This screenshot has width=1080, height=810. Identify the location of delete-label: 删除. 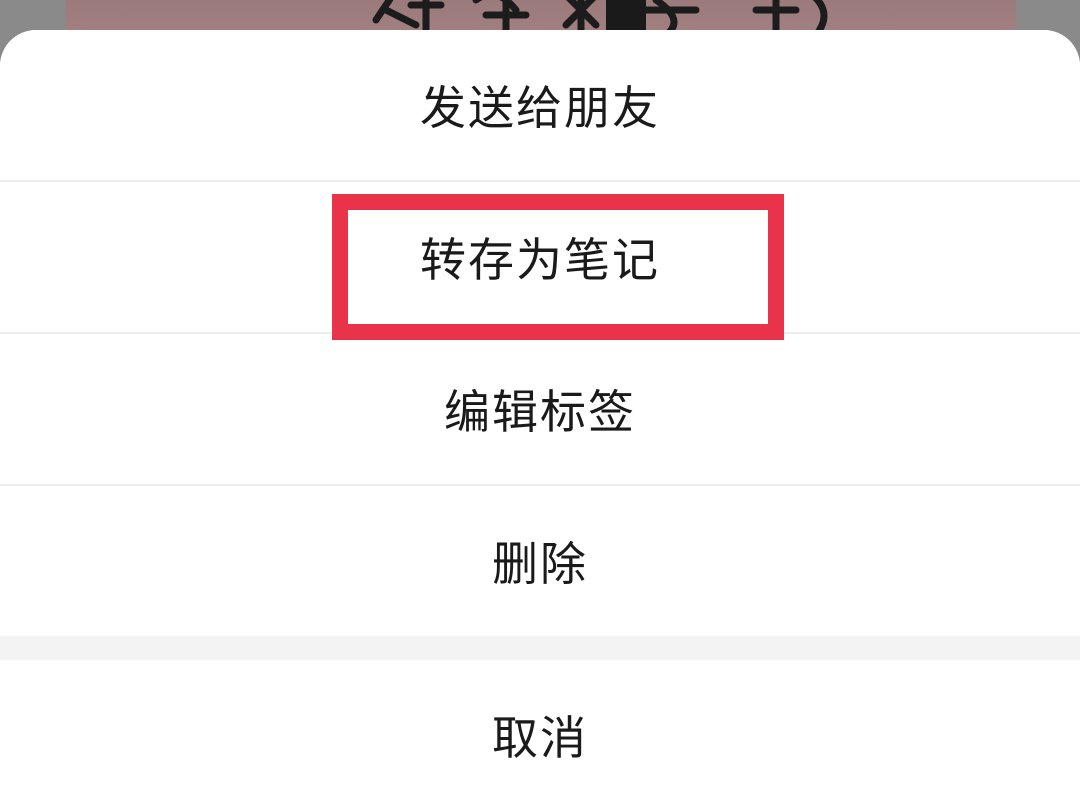
(540, 564).